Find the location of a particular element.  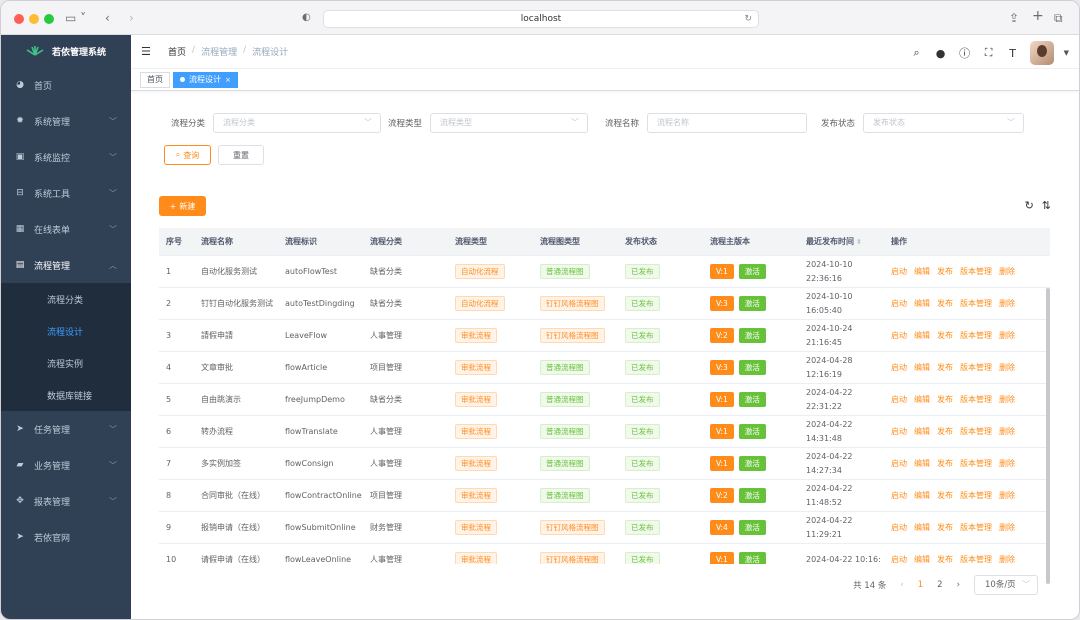

type-select: 流程类型 ﹀ is located at coordinates (509, 123).